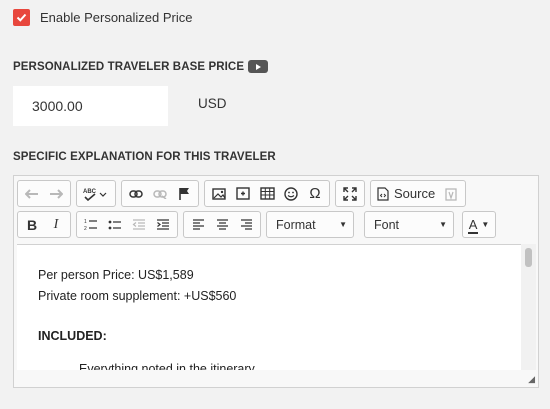  I want to click on source-icon, so click(383, 193).